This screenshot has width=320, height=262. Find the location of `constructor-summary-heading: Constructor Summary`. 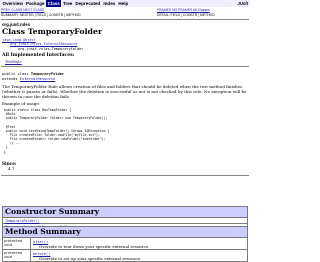

constructor-summary-heading: Constructor Summary is located at coordinates (125, 212).